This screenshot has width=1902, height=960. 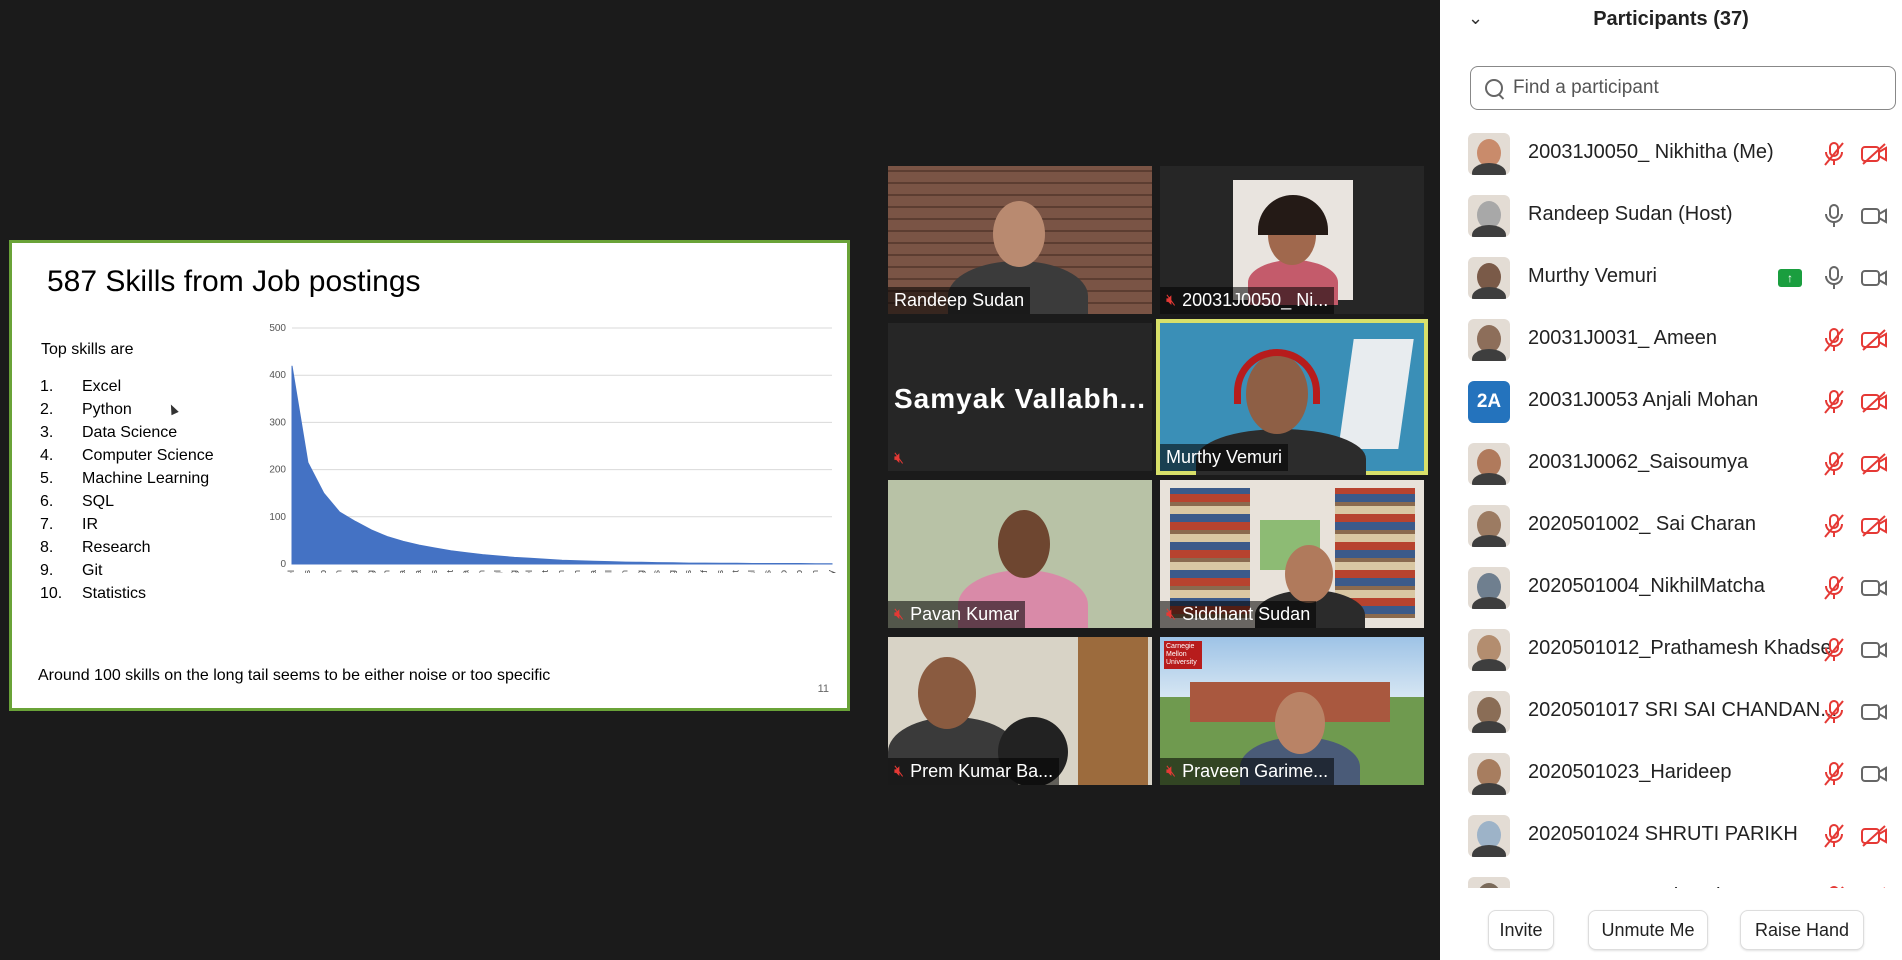 I want to click on participant-row: 2020501025_Ashwath, so click(x=1671, y=877).